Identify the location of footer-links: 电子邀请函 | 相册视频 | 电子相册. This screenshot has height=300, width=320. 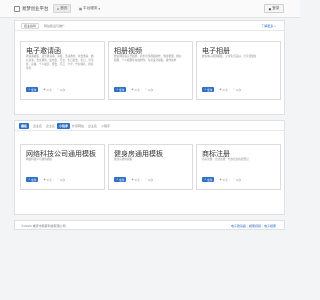
(253, 226).